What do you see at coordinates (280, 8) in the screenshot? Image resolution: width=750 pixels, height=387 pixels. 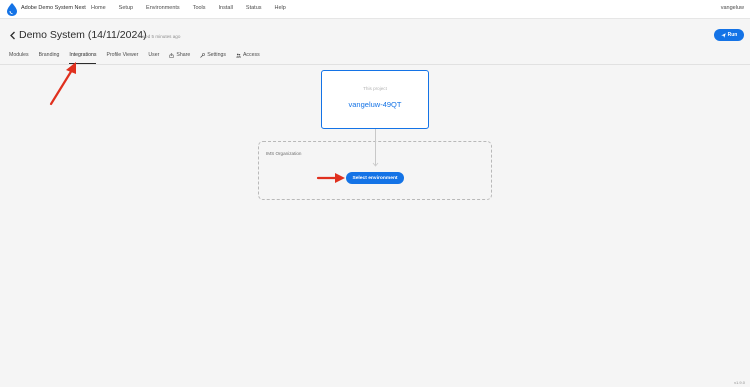 I see `nav-help: Help` at bounding box center [280, 8].